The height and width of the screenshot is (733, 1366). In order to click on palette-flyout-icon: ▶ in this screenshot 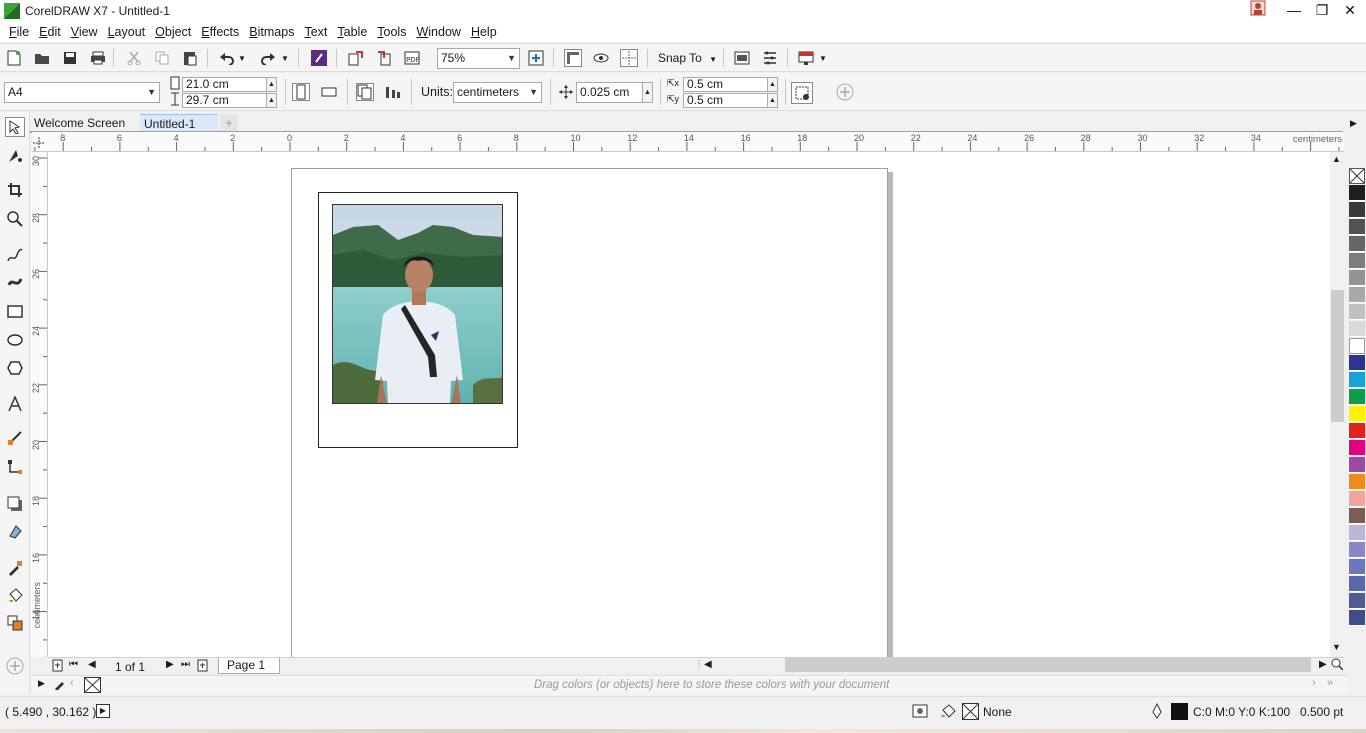, I will do `click(1353, 123)`.